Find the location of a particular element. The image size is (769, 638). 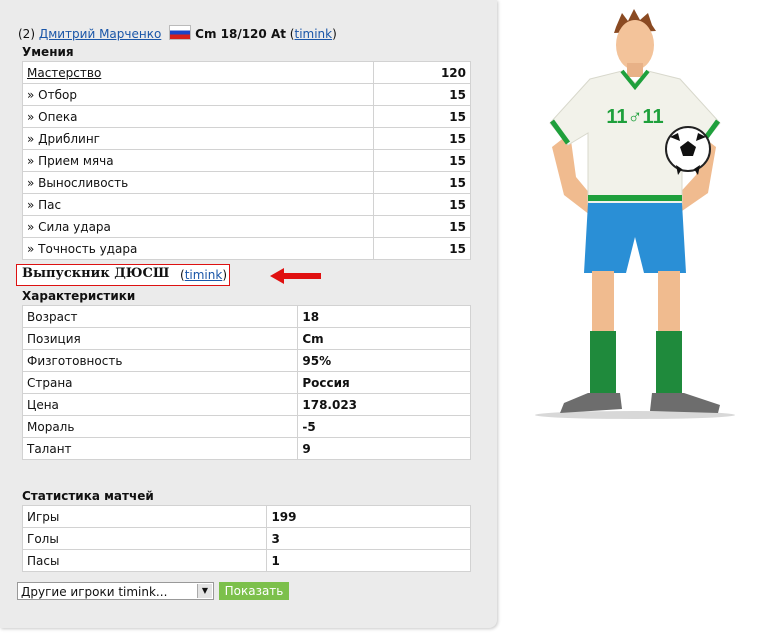

table-row: » Выносливость 15 is located at coordinates (246, 182).